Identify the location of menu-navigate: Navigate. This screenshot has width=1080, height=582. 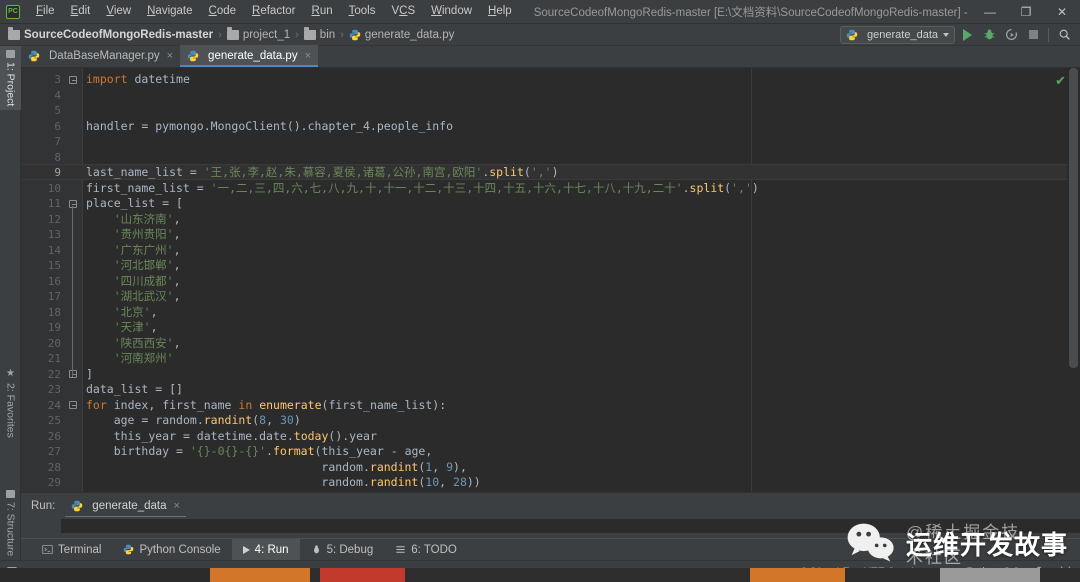
(169, 12).